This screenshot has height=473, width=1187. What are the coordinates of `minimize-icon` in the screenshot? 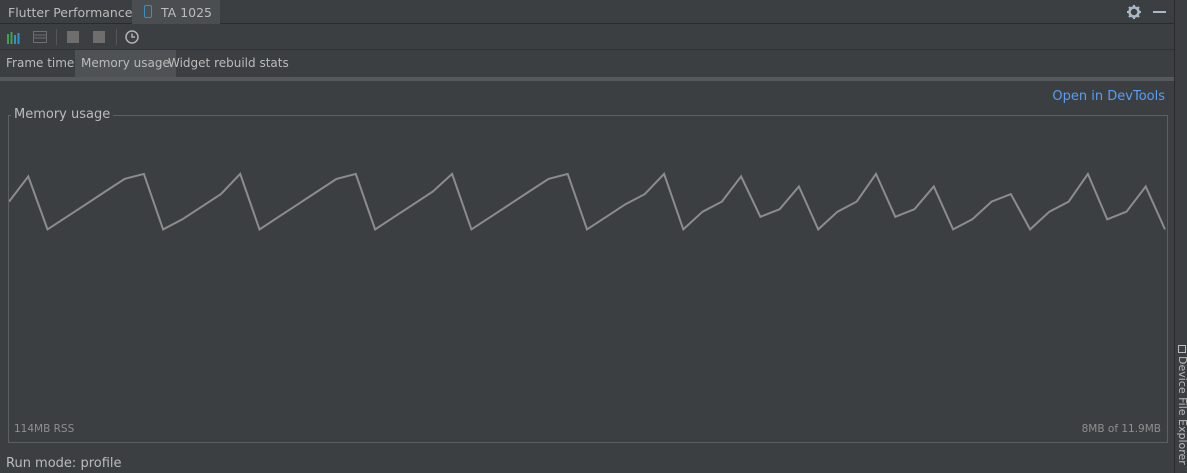 It's located at (1159, 12).